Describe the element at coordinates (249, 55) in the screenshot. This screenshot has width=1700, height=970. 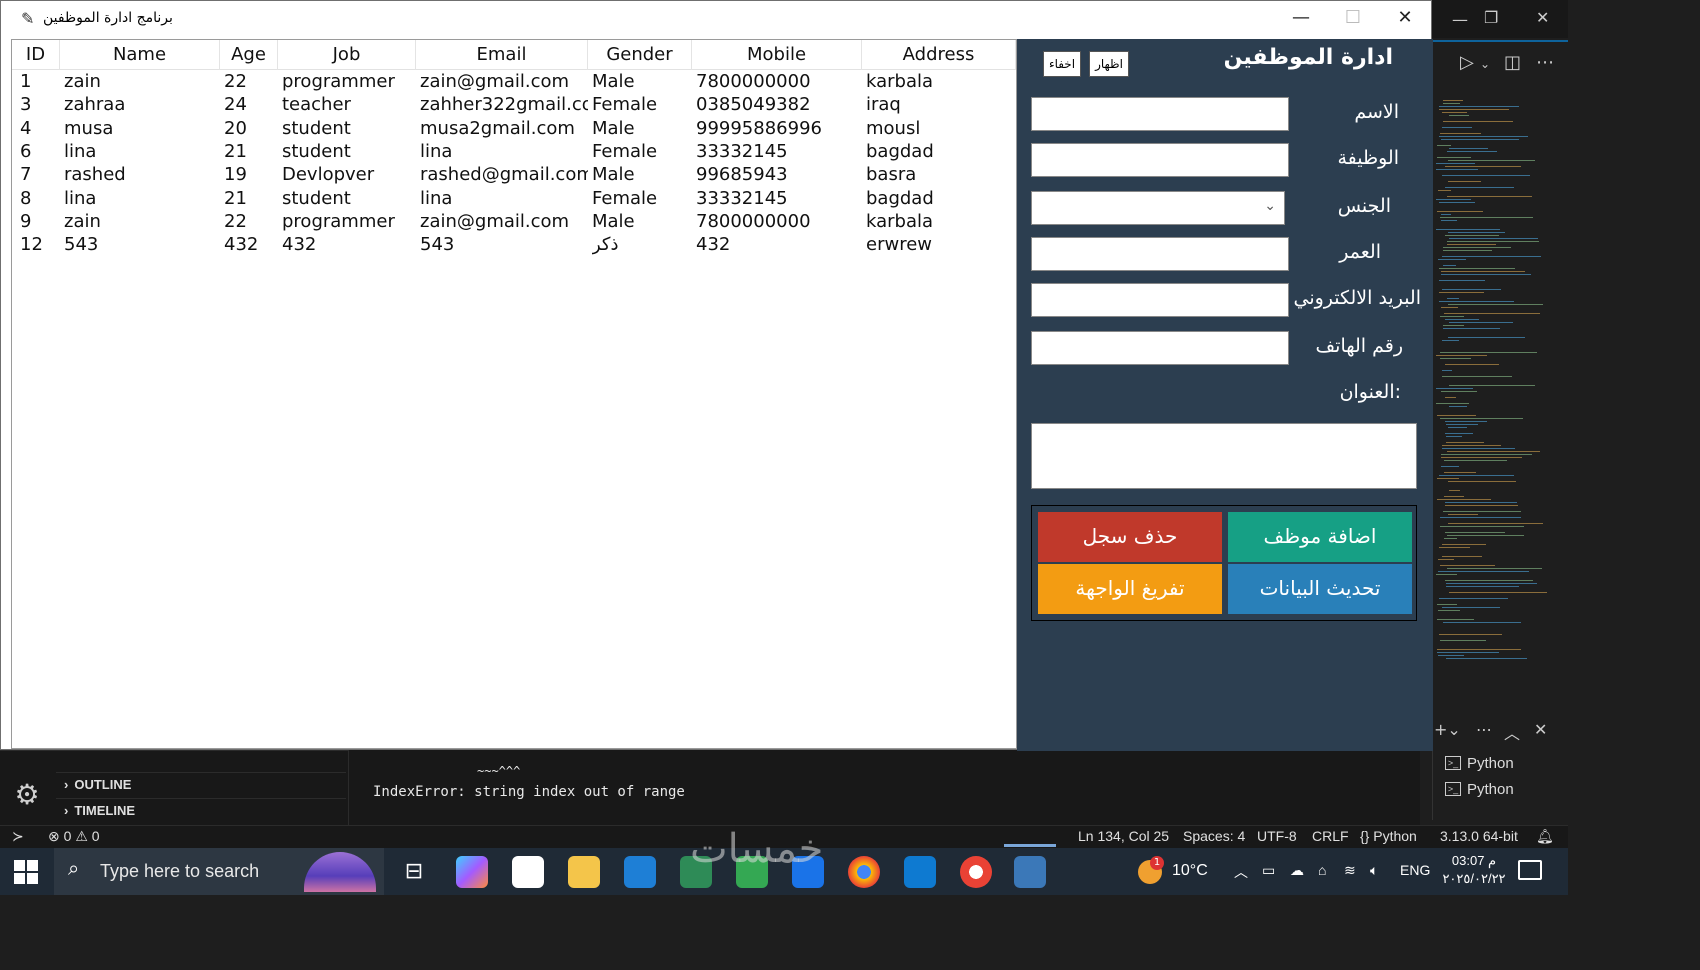
I see `column-header-age: Age` at that location.